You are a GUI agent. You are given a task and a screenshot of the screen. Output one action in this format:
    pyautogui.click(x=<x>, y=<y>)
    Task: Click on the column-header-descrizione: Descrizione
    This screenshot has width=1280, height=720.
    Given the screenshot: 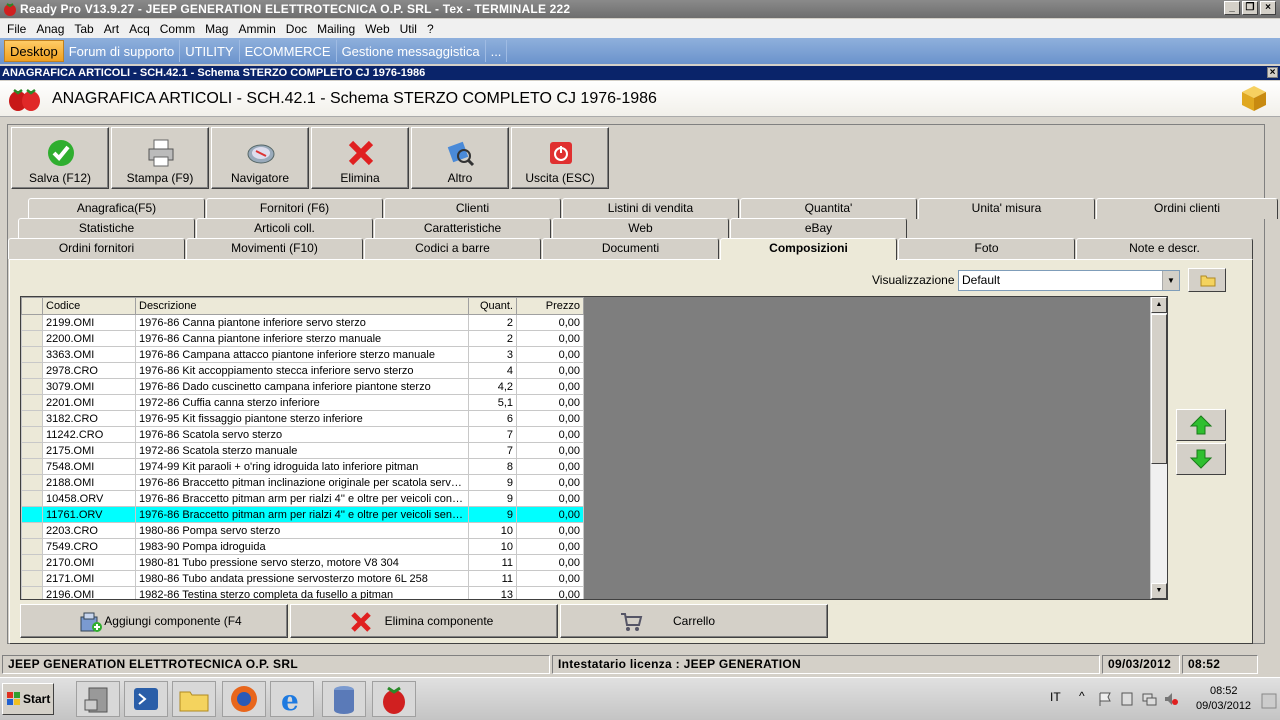 What is the action you would take?
    pyautogui.click(x=302, y=306)
    